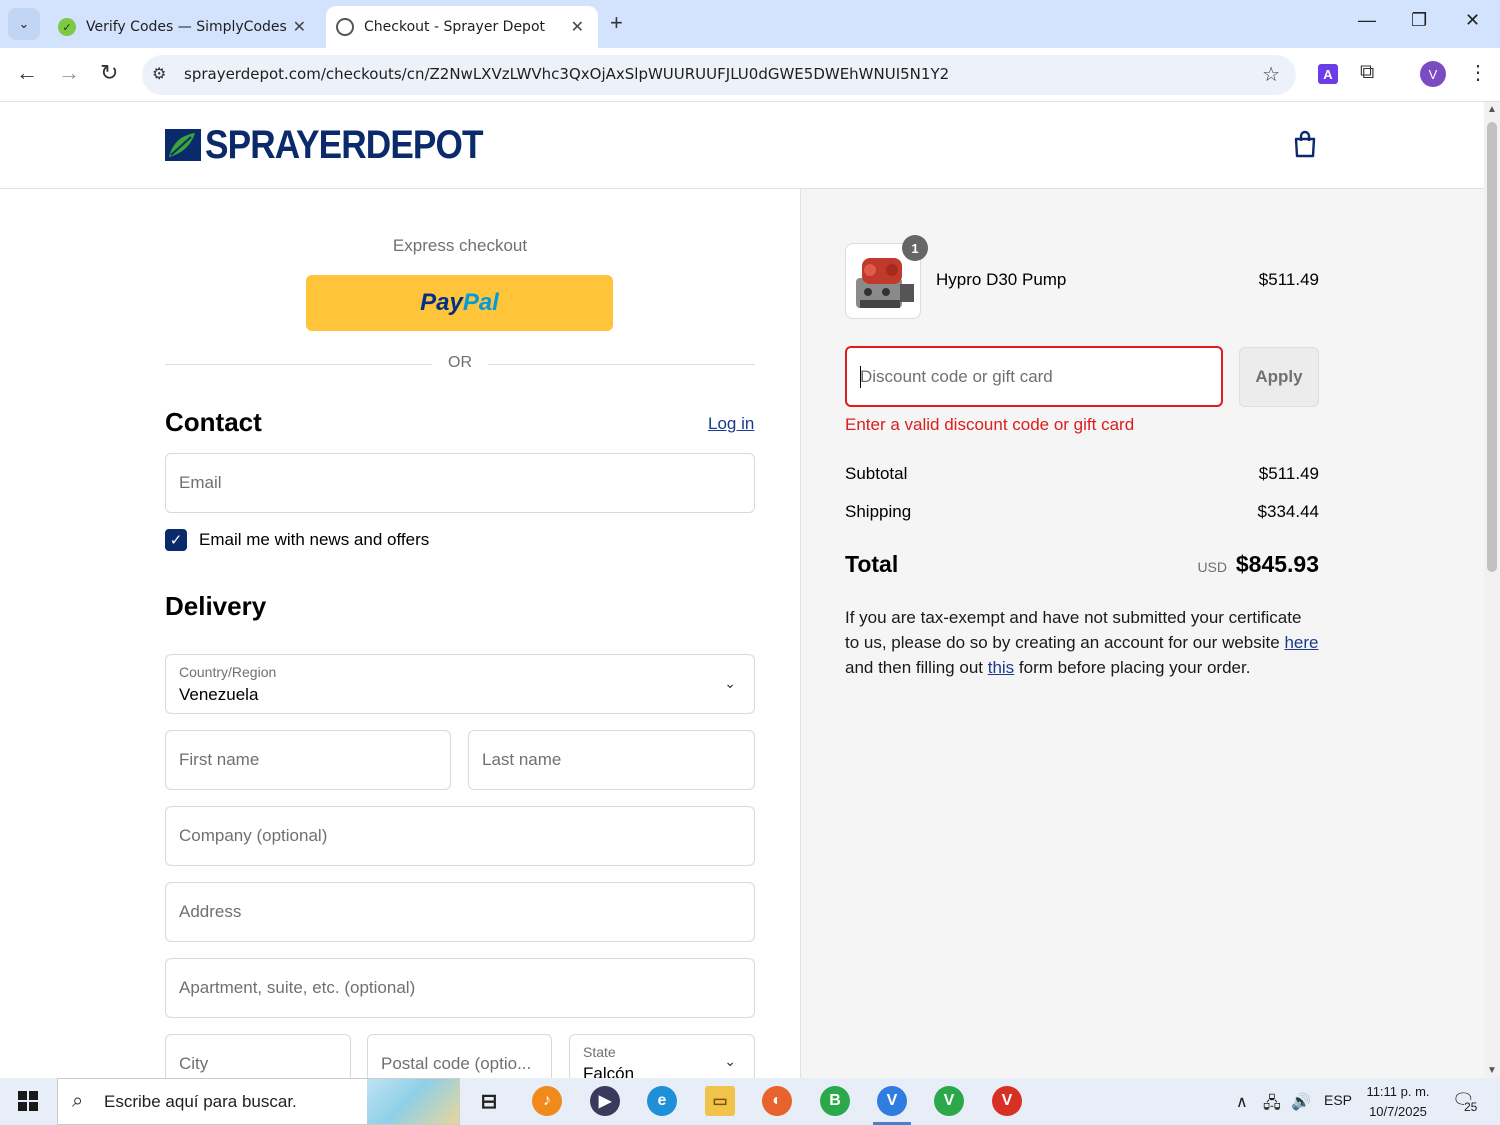  What do you see at coordinates (489, 1101) in the screenshot?
I see `task-view-icon: ⊟` at bounding box center [489, 1101].